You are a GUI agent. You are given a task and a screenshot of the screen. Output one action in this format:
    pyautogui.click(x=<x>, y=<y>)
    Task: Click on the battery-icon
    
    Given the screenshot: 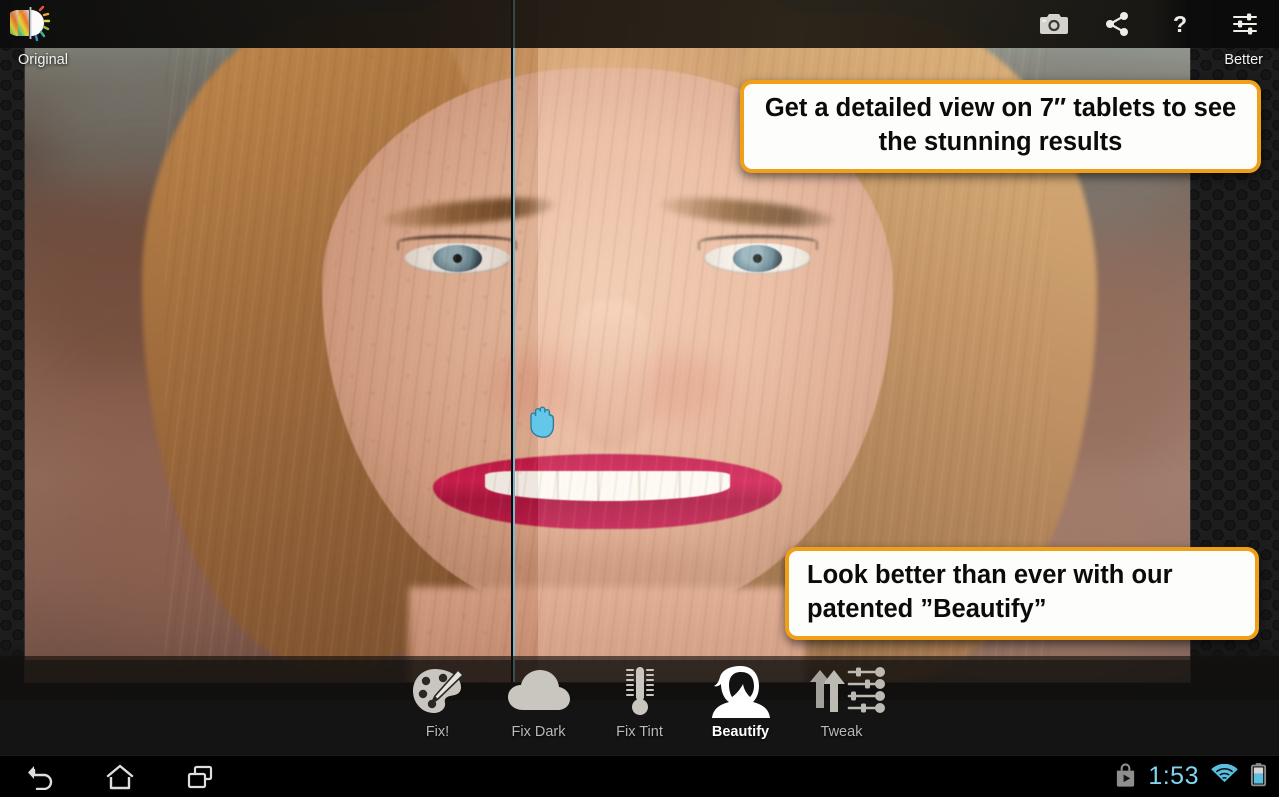 What is the action you would take?
    pyautogui.click(x=1258, y=777)
    